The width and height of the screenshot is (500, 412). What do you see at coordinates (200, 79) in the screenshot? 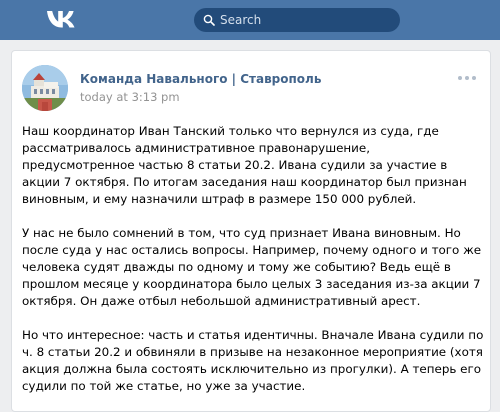
I see `post-author-name: Команда Навального | Ставрополь` at bounding box center [200, 79].